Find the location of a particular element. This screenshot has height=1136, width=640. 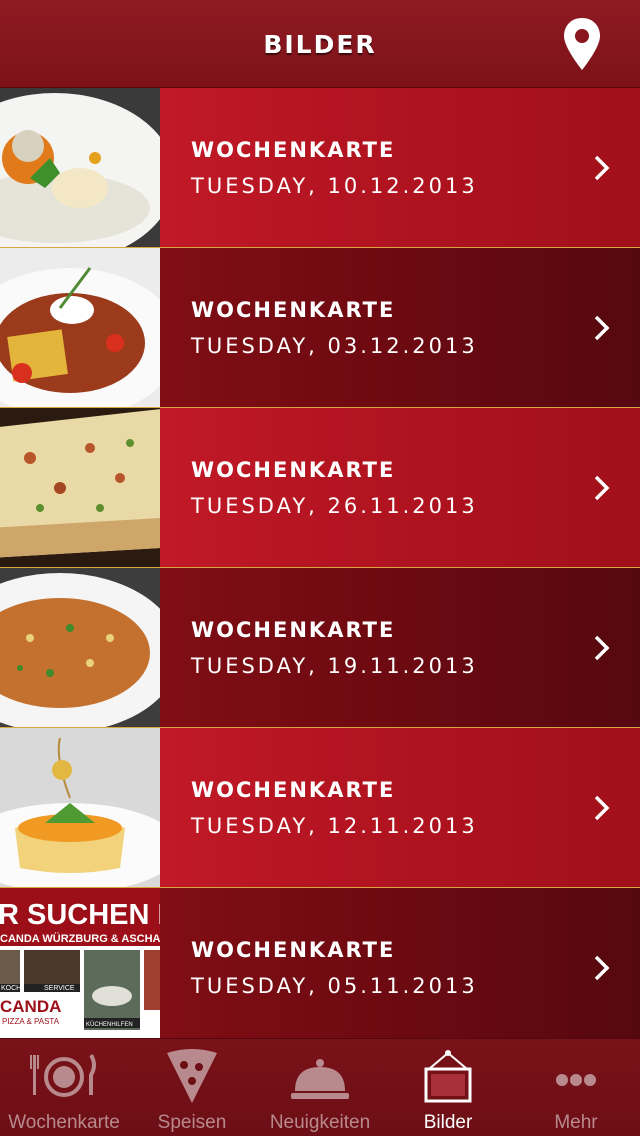

row-date: TUESDAY, 03.12.2013 is located at coordinates (334, 346).